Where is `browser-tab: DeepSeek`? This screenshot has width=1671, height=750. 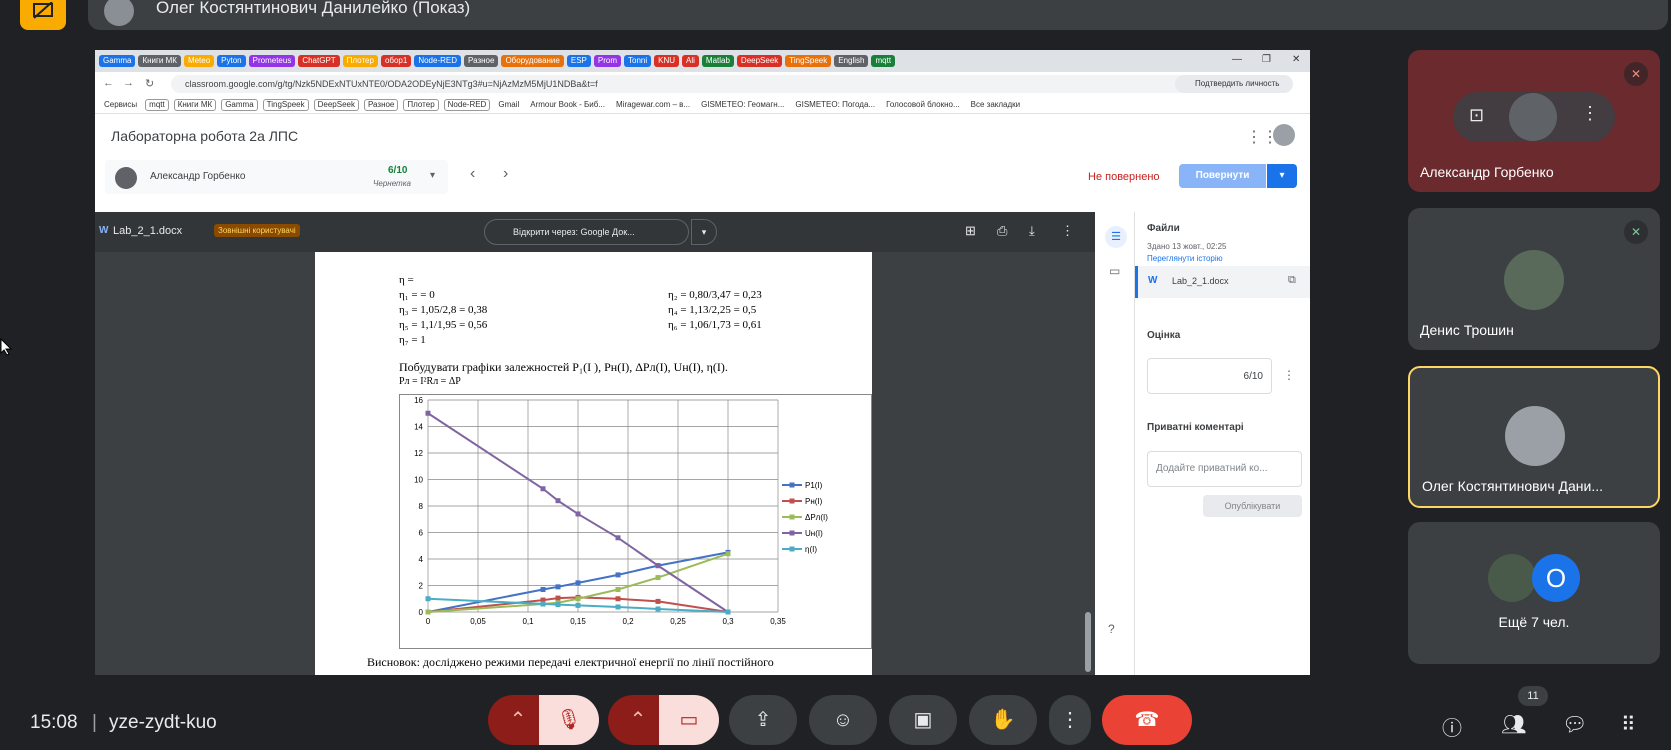
browser-tab: DeepSeek is located at coordinates (759, 61).